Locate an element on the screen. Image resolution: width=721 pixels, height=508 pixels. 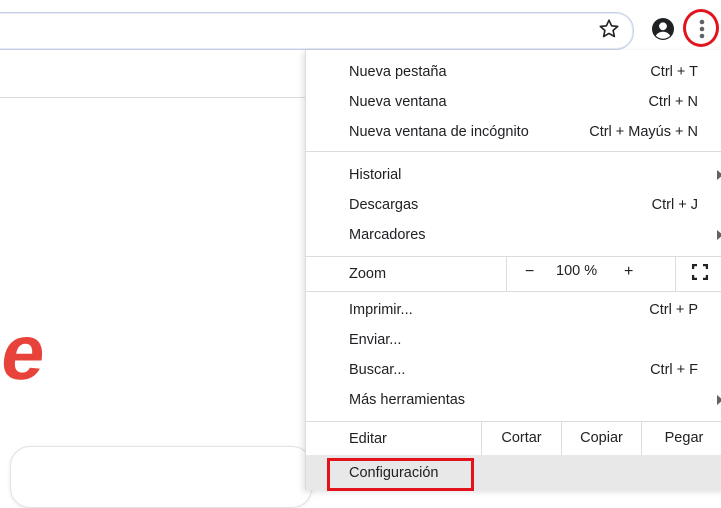
paste-button: Pegar is located at coordinates (681, 438).